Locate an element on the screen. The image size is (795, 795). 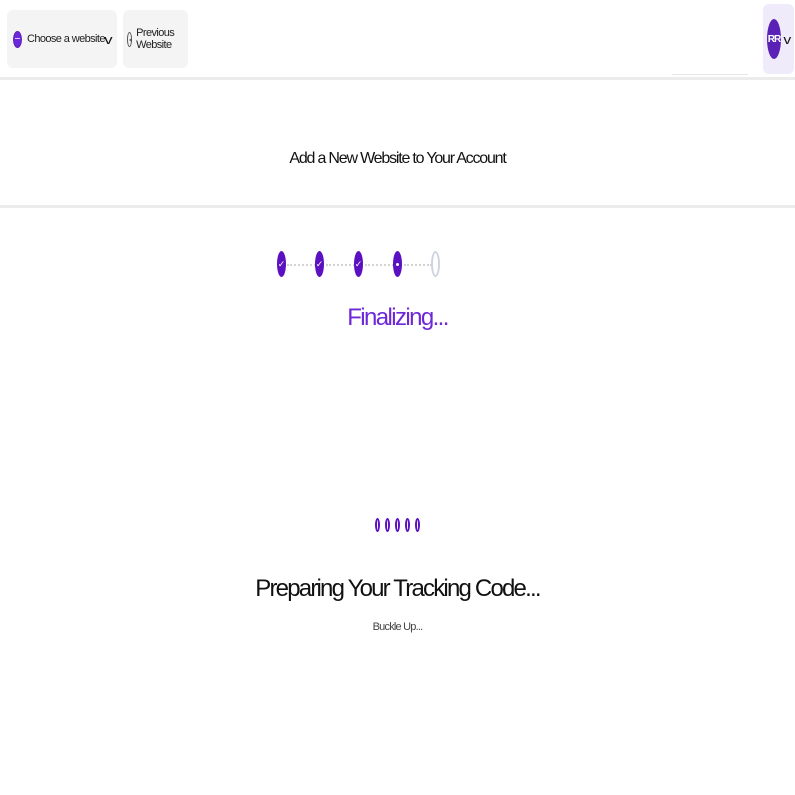
website-selector: Choose a website v is located at coordinates (62, 39).